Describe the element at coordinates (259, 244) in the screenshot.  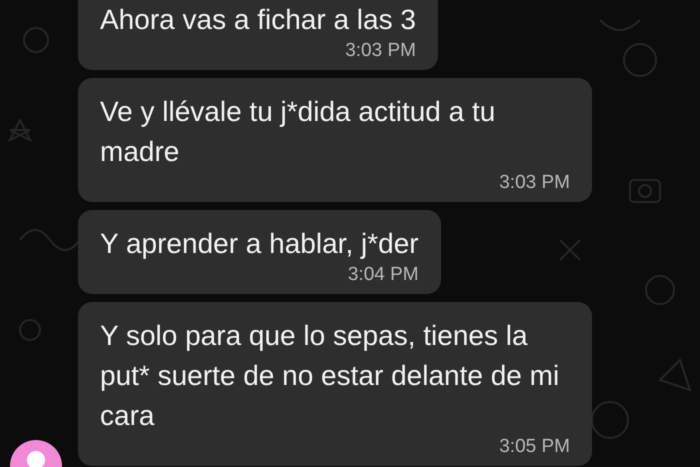
I see `message-text: Y aprender a hablar, j*der` at that location.